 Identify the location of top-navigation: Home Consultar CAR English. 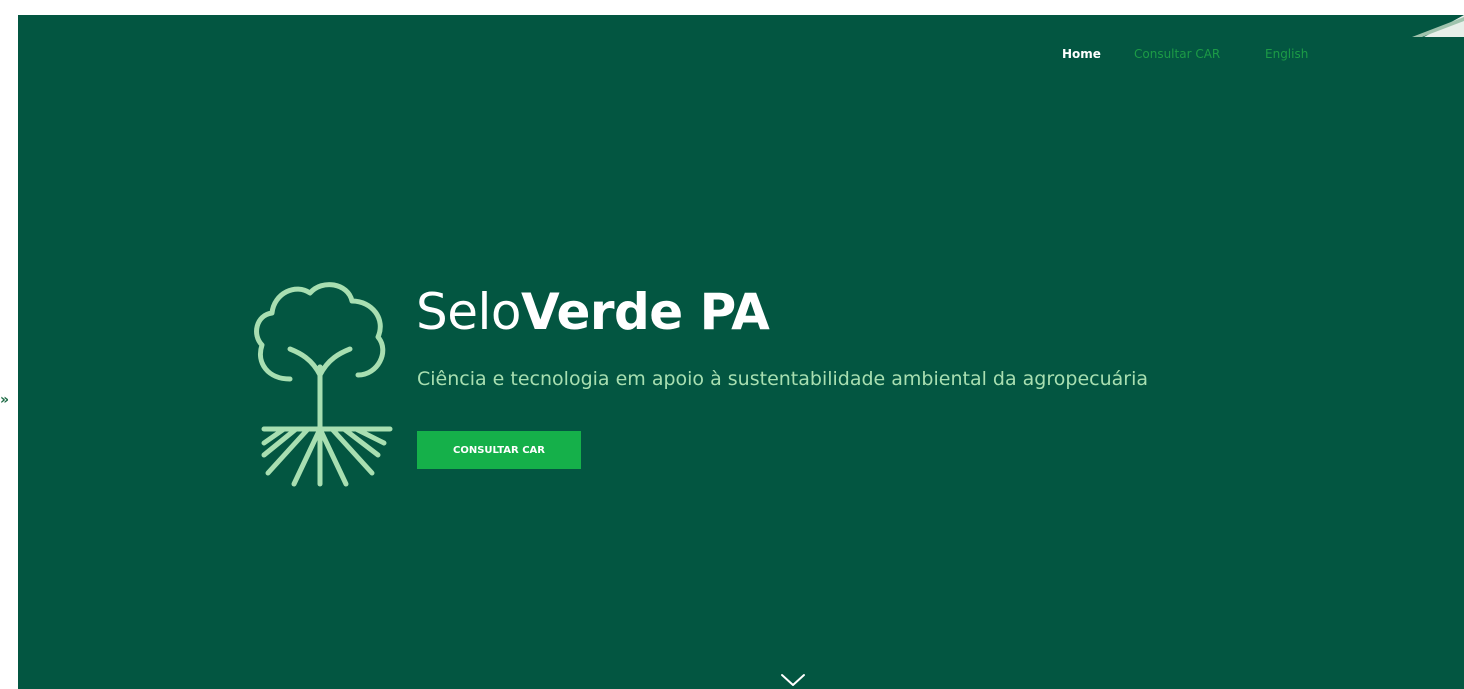
(1185, 54).